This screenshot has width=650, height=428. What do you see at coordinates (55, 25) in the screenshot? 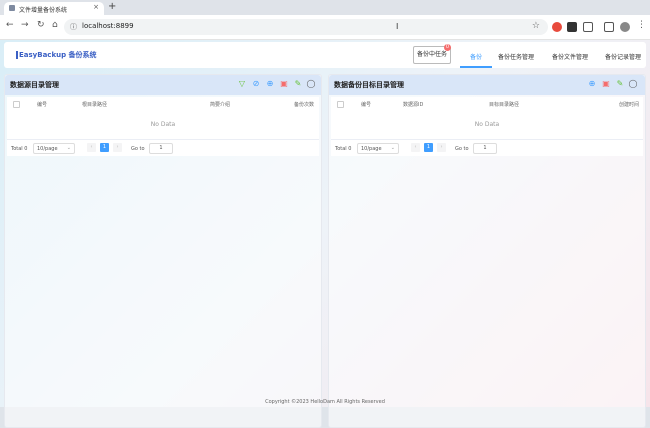
I see `home-icon: ⌂` at bounding box center [55, 25].